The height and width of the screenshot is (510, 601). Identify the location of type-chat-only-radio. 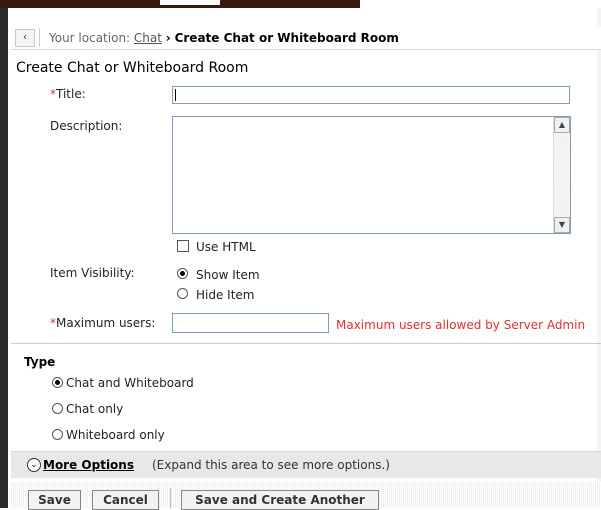
(57, 408).